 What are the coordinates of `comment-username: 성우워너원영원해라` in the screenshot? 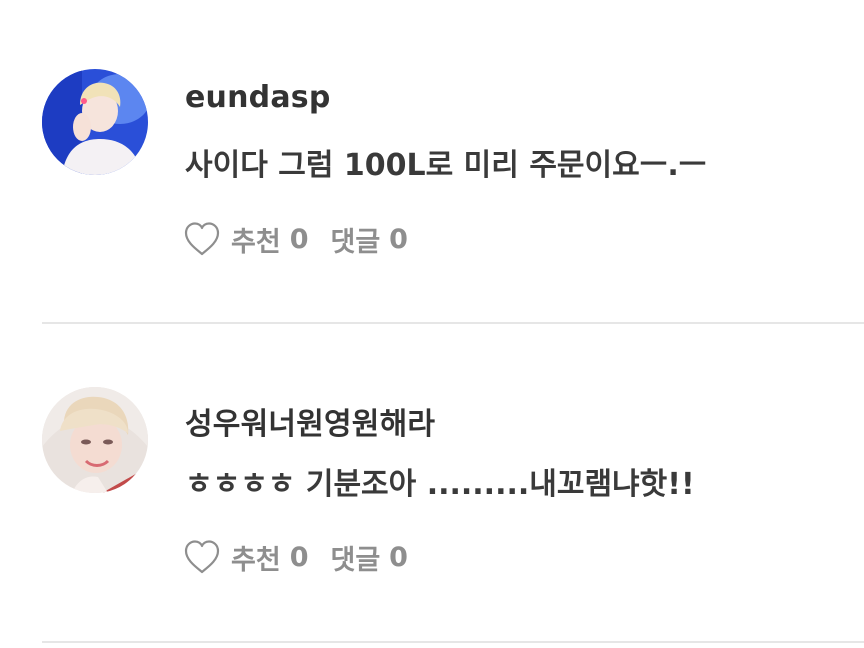 It's located at (310, 421).